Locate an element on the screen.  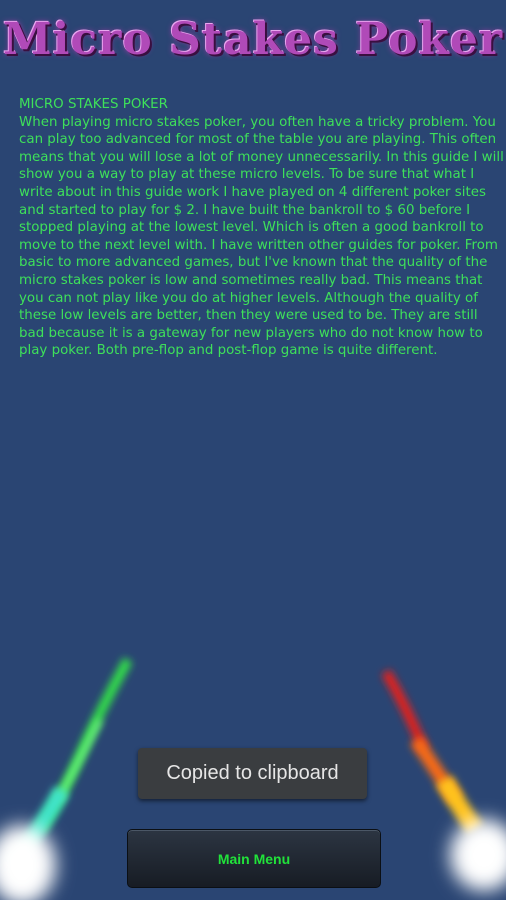
article-heading: MICRO STAKES POKER is located at coordinates (93, 104).